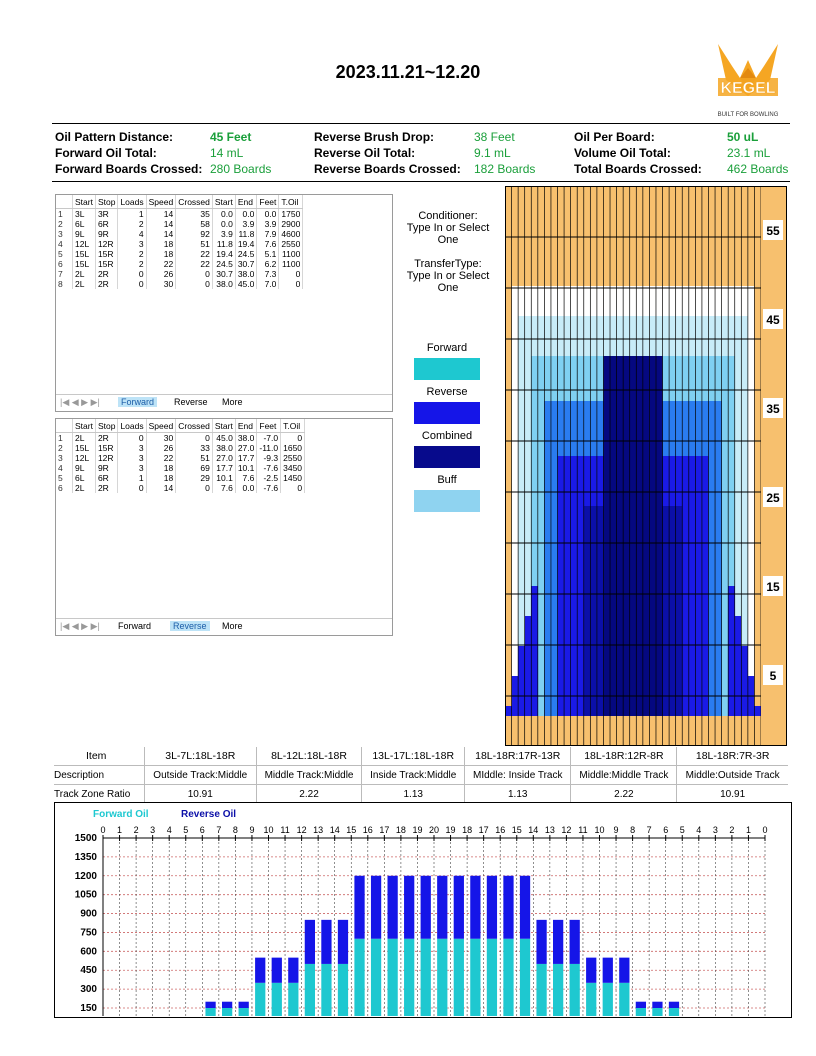 The image size is (816, 1056). What do you see at coordinates (194, 448) in the screenshot?
I see `table-cell: 33` at bounding box center [194, 448].